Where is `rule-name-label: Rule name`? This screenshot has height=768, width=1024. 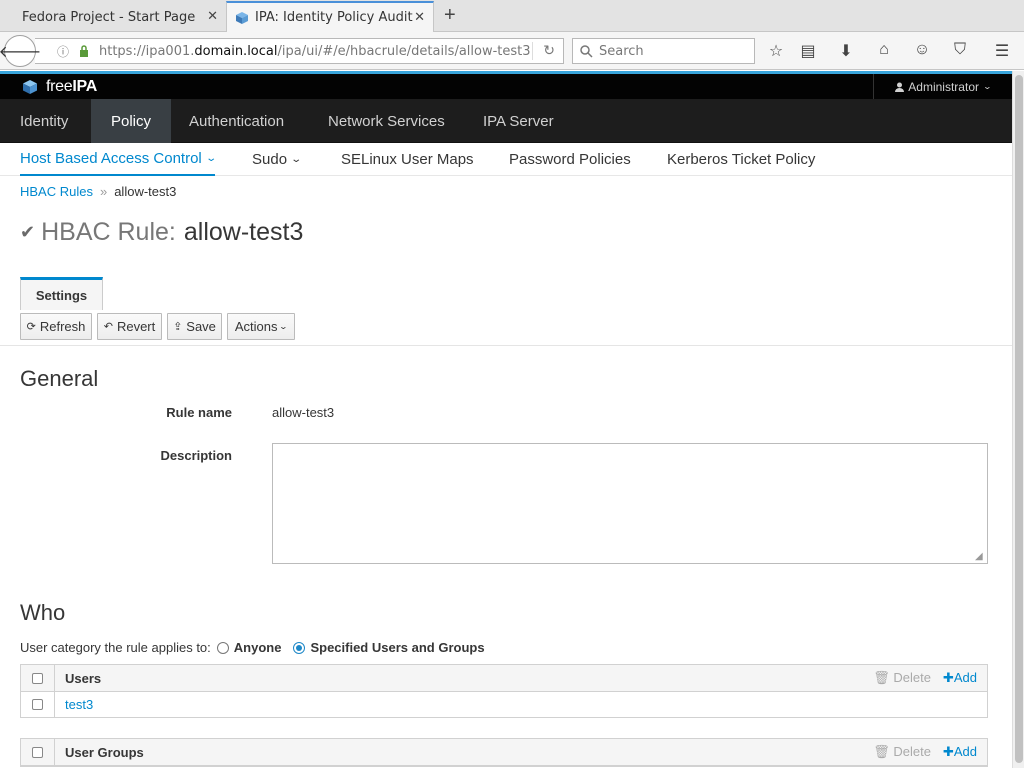 rule-name-label: Rule name is located at coordinates (199, 412).